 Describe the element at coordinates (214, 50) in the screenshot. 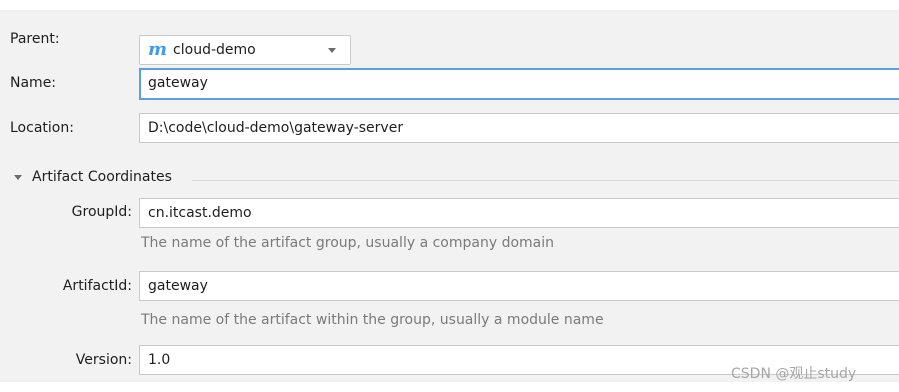

I see `parent-value: cloud-demo` at that location.